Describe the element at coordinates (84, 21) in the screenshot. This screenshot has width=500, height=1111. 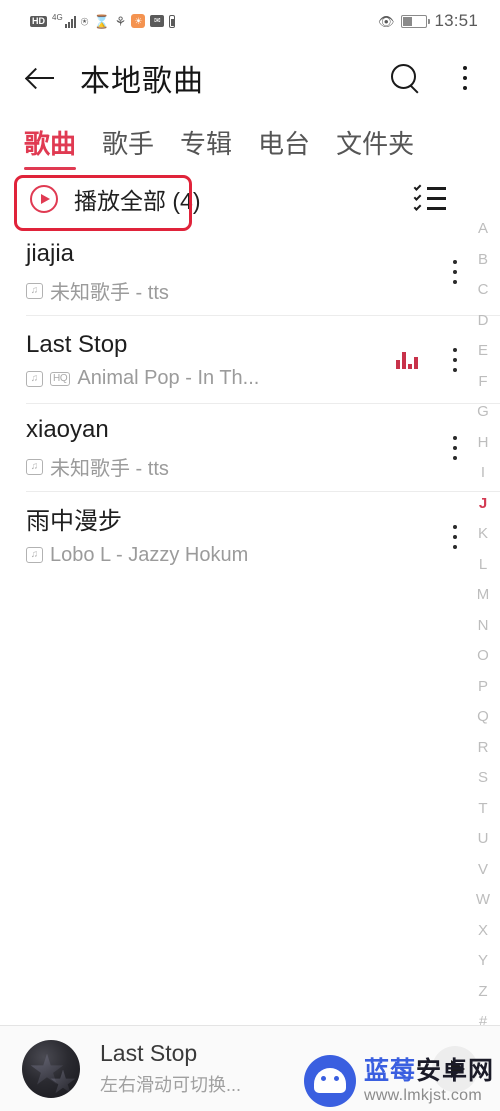
I see `wifi-icon: ⍟` at that location.